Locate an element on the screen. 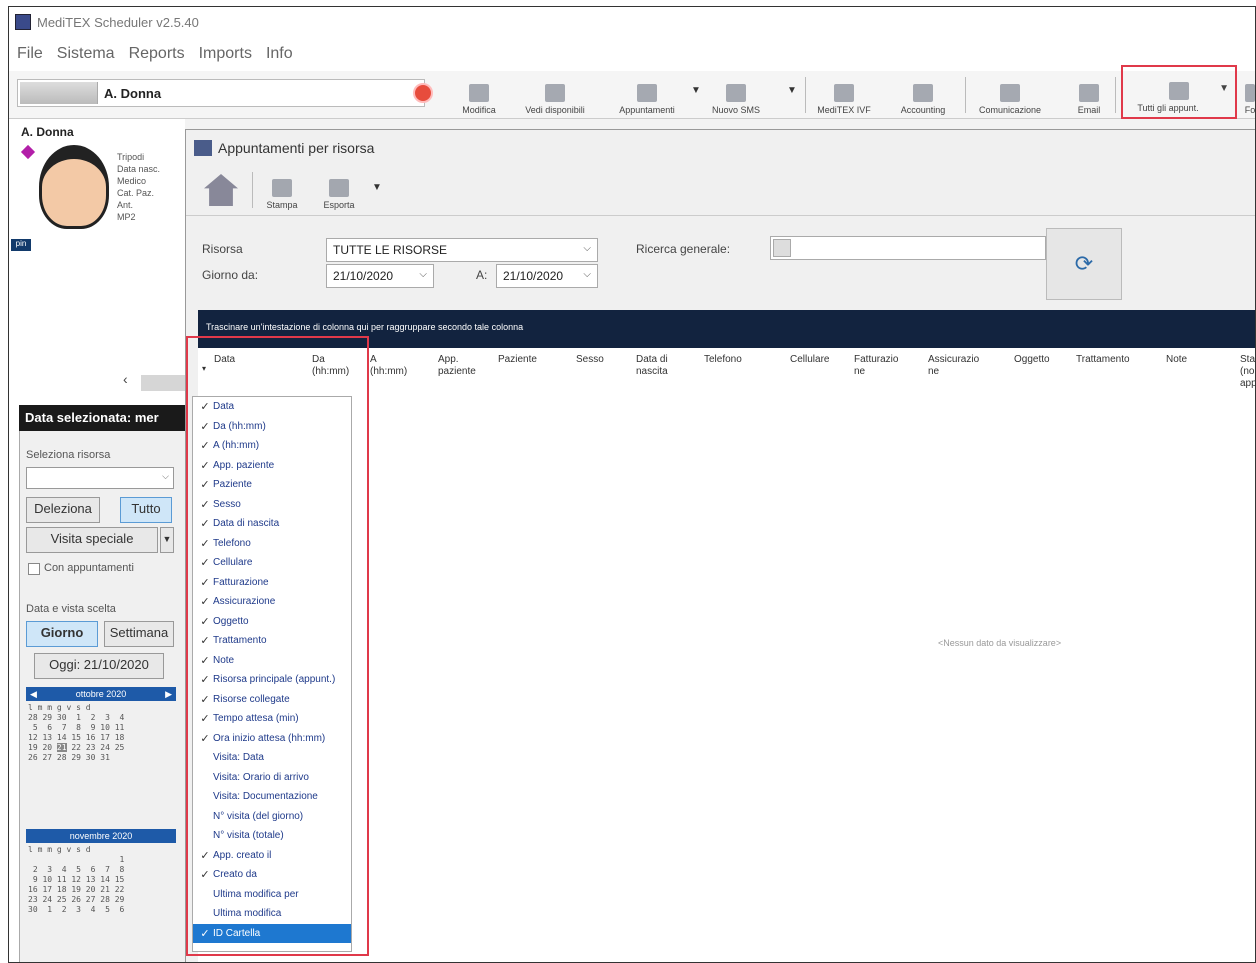 The width and height of the screenshot is (1256, 963). column-header: Telefono is located at coordinates (723, 360).